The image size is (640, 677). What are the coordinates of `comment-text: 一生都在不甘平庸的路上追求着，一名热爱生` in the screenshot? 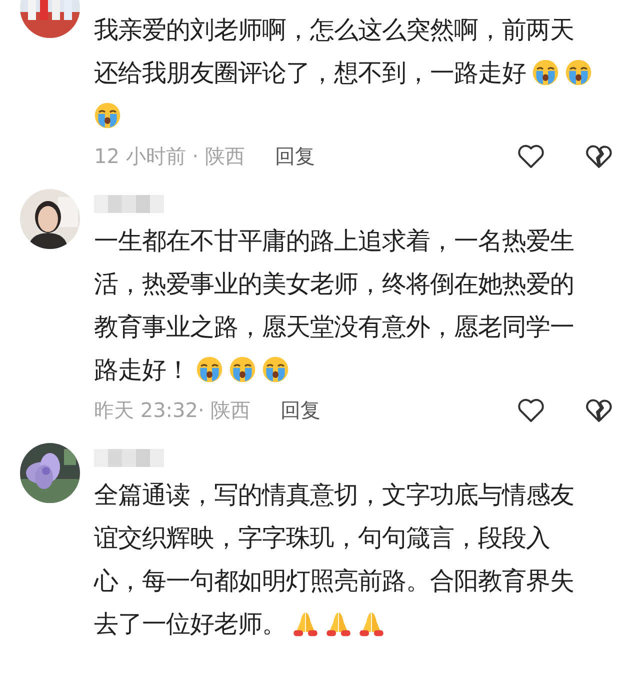 It's located at (334, 241).